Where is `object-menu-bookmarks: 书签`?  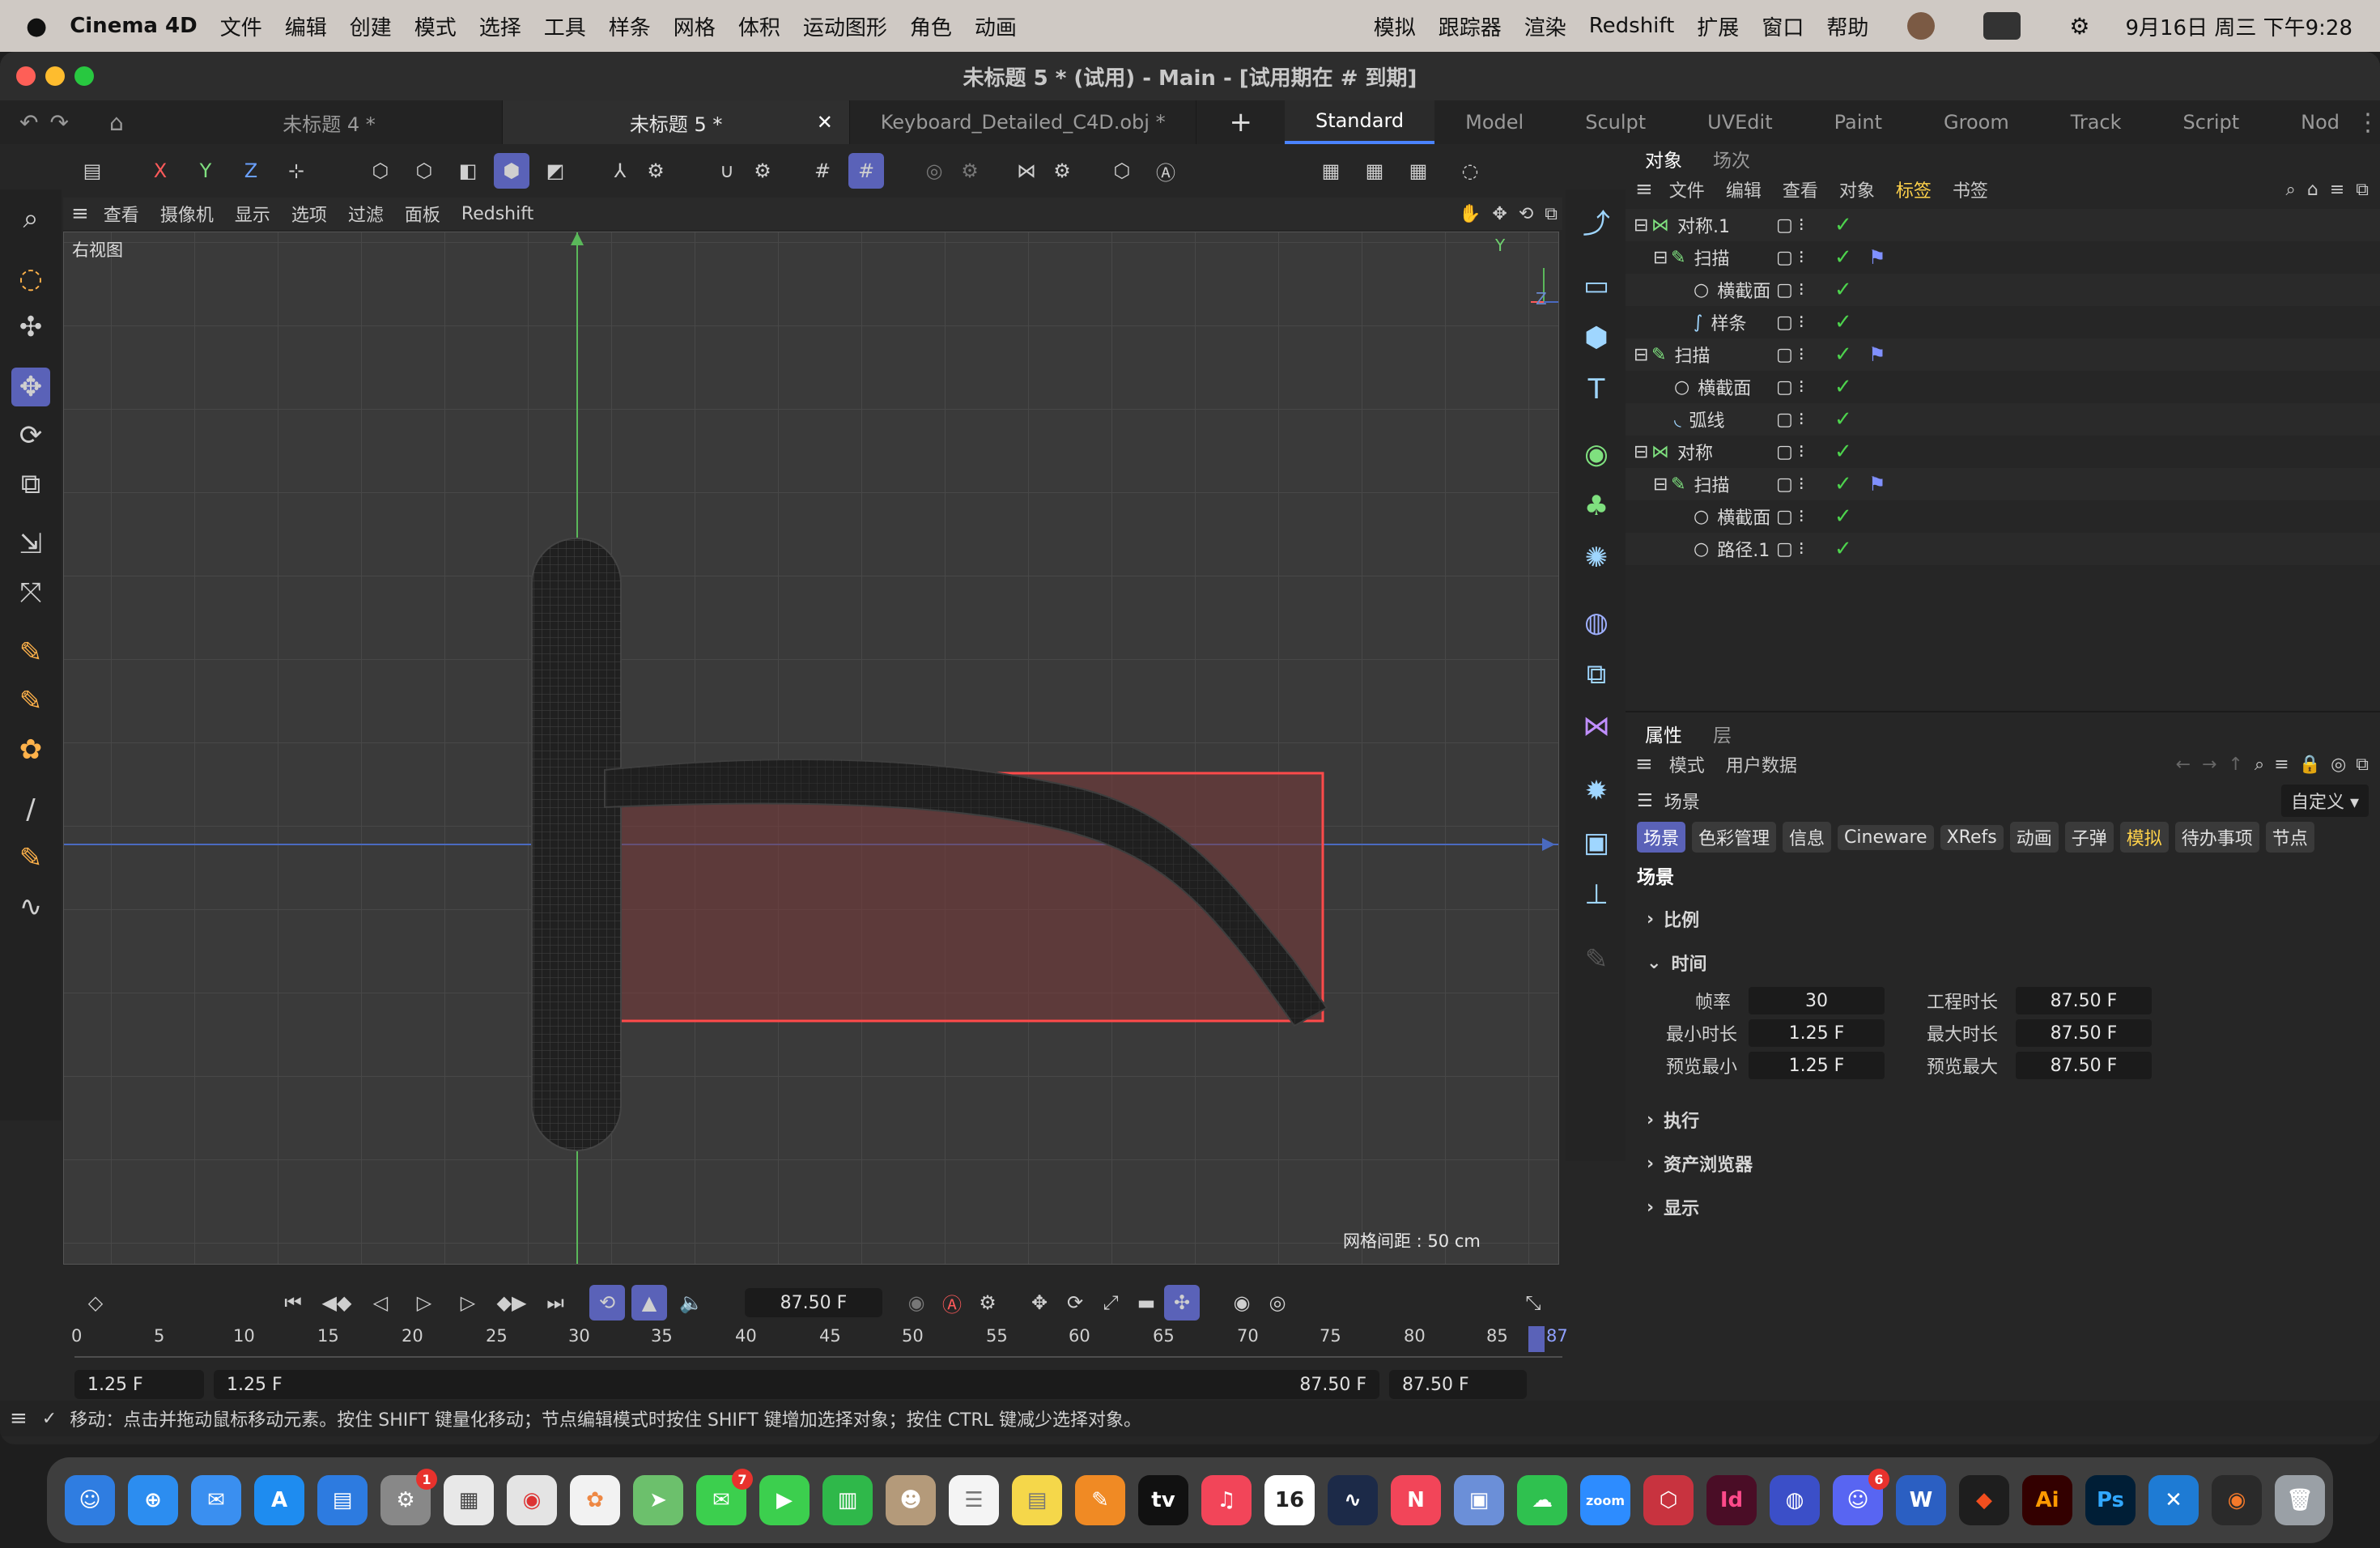
object-menu-bookmarks: 书签 is located at coordinates (1971, 189).